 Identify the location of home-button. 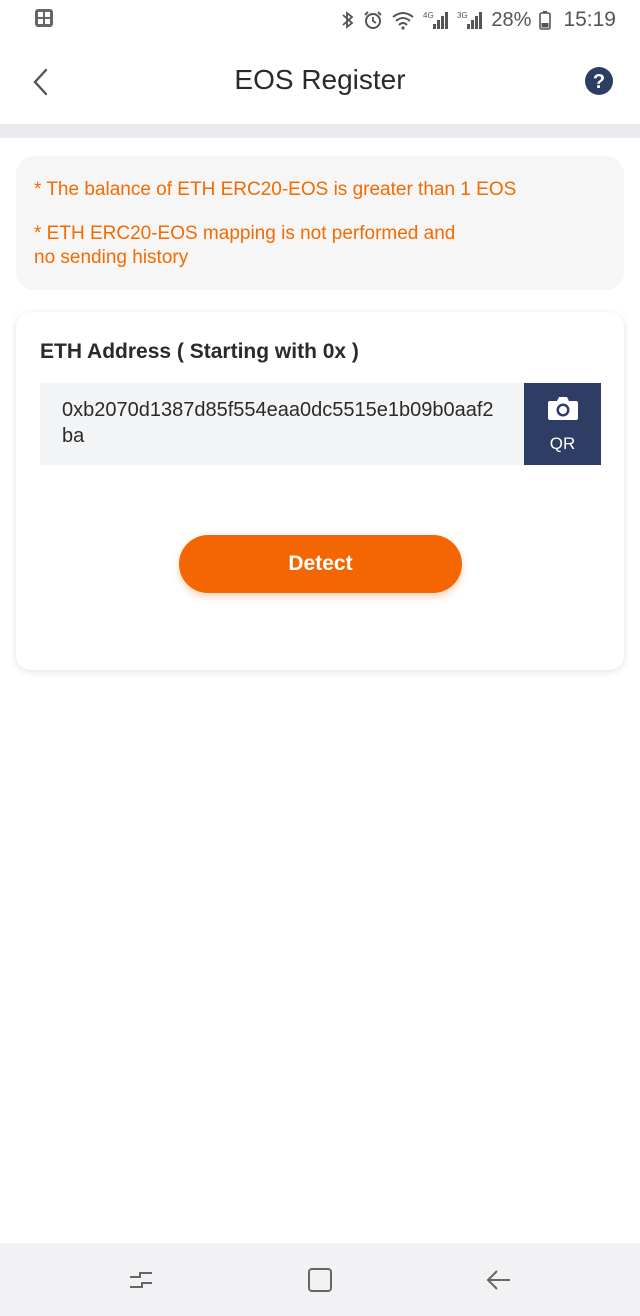
(320, 1280).